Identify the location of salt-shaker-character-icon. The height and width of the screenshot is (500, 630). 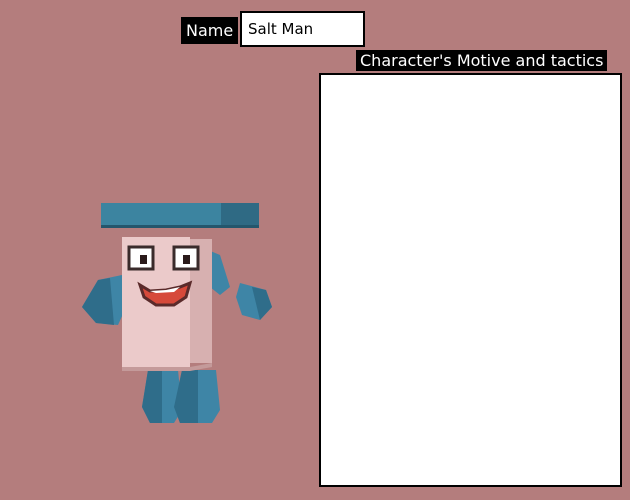
(177, 313).